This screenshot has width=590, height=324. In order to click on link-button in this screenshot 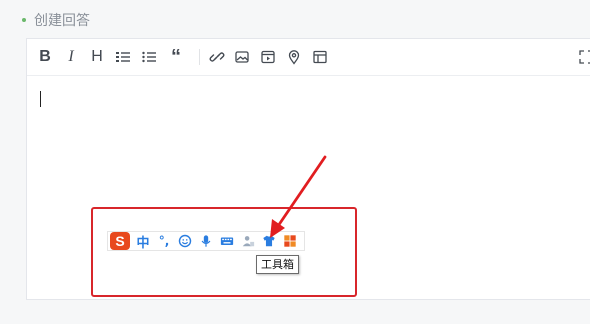, I will do `click(217, 57)`.